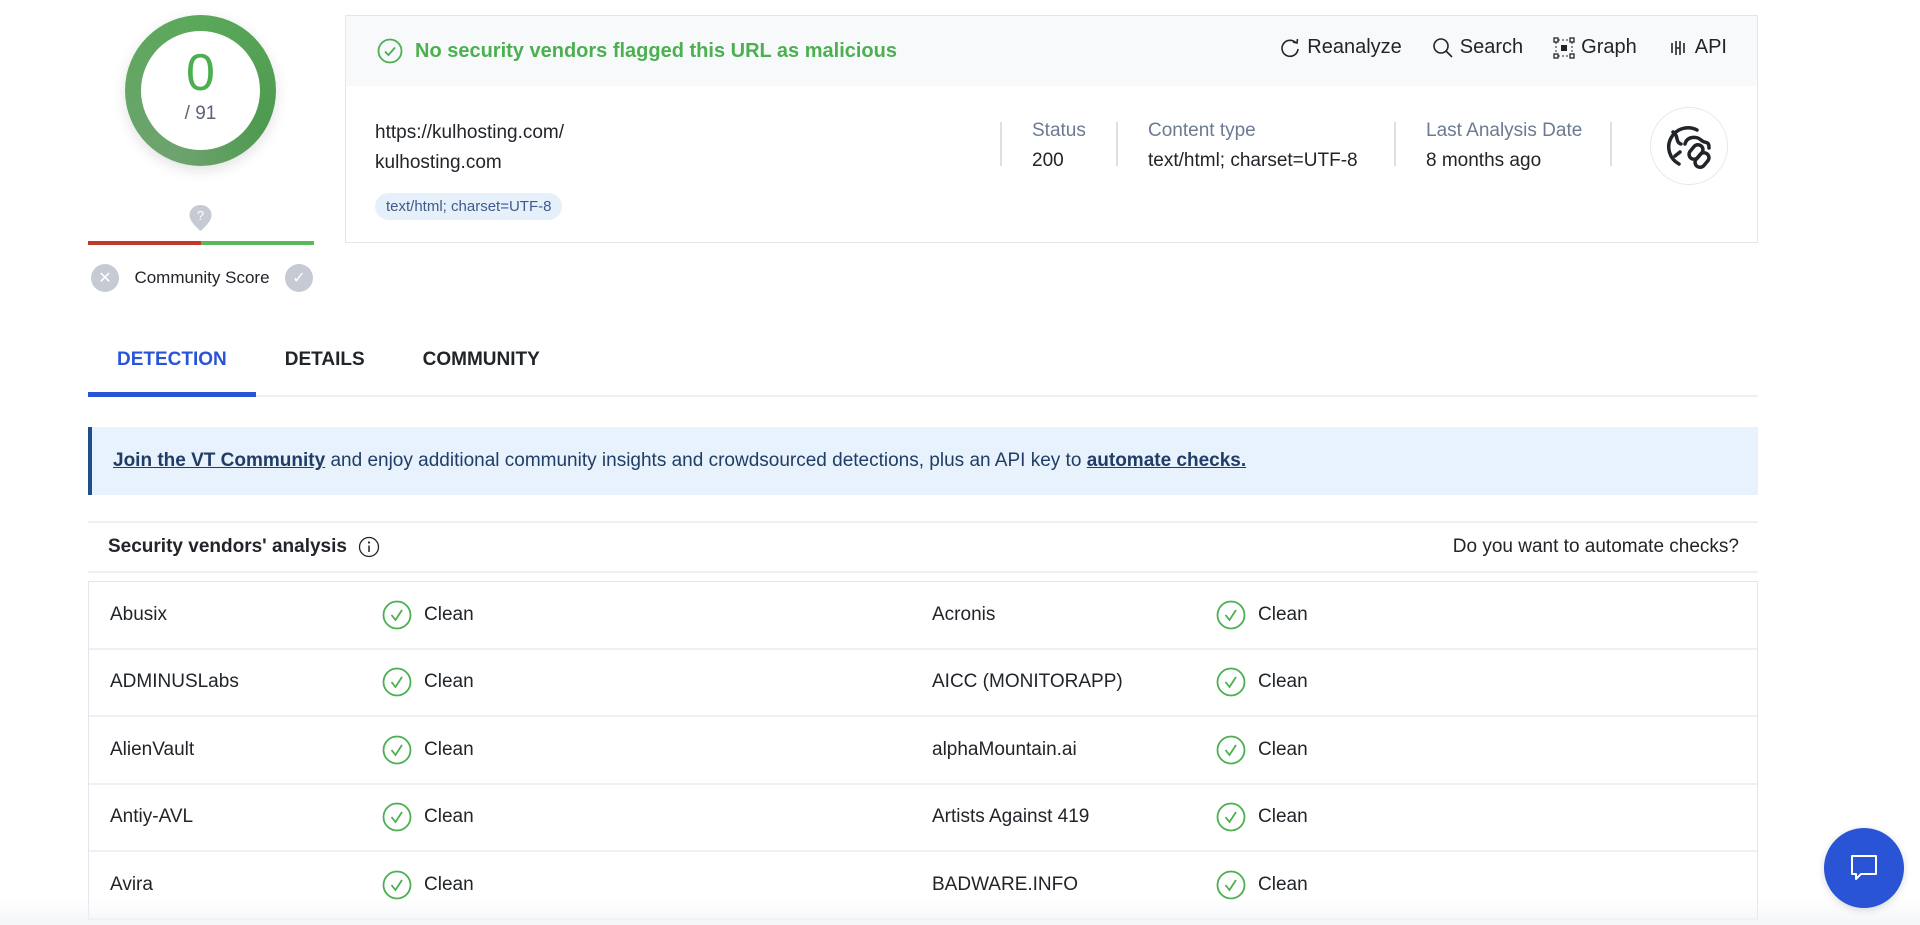  What do you see at coordinates (1340, 615) in the screenshot?
I see `vendor-cell: Acronis Clean` at bounding box center [1340, 615].